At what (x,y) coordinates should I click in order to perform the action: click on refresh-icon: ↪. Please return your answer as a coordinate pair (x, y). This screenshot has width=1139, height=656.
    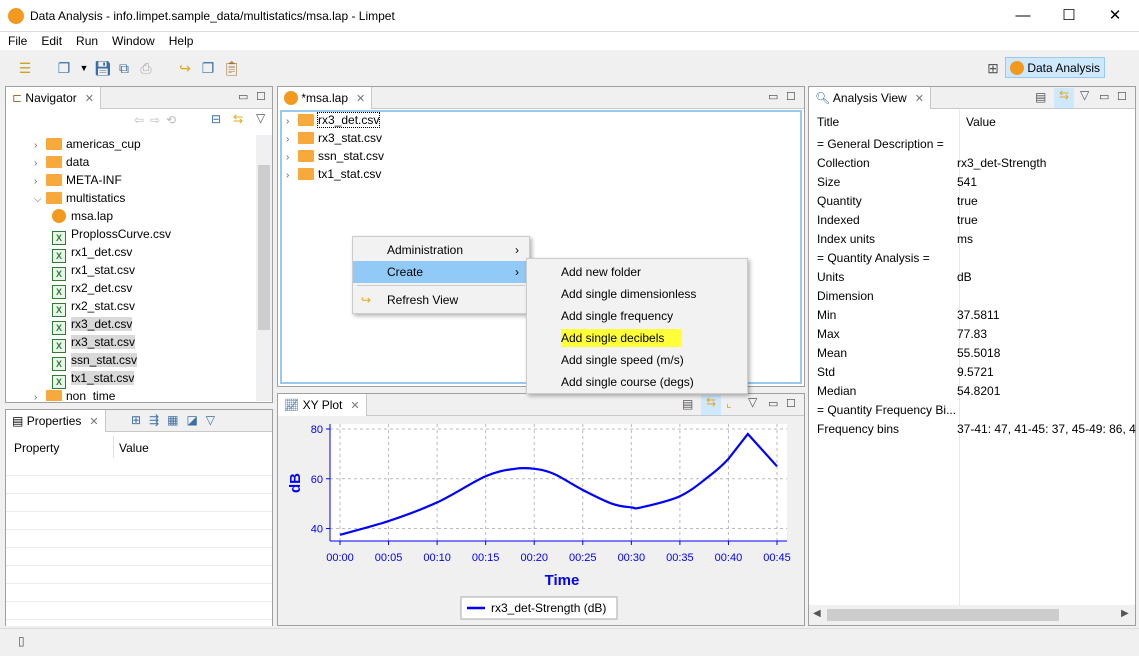
    Looking at the image, I should click on (185, 68).